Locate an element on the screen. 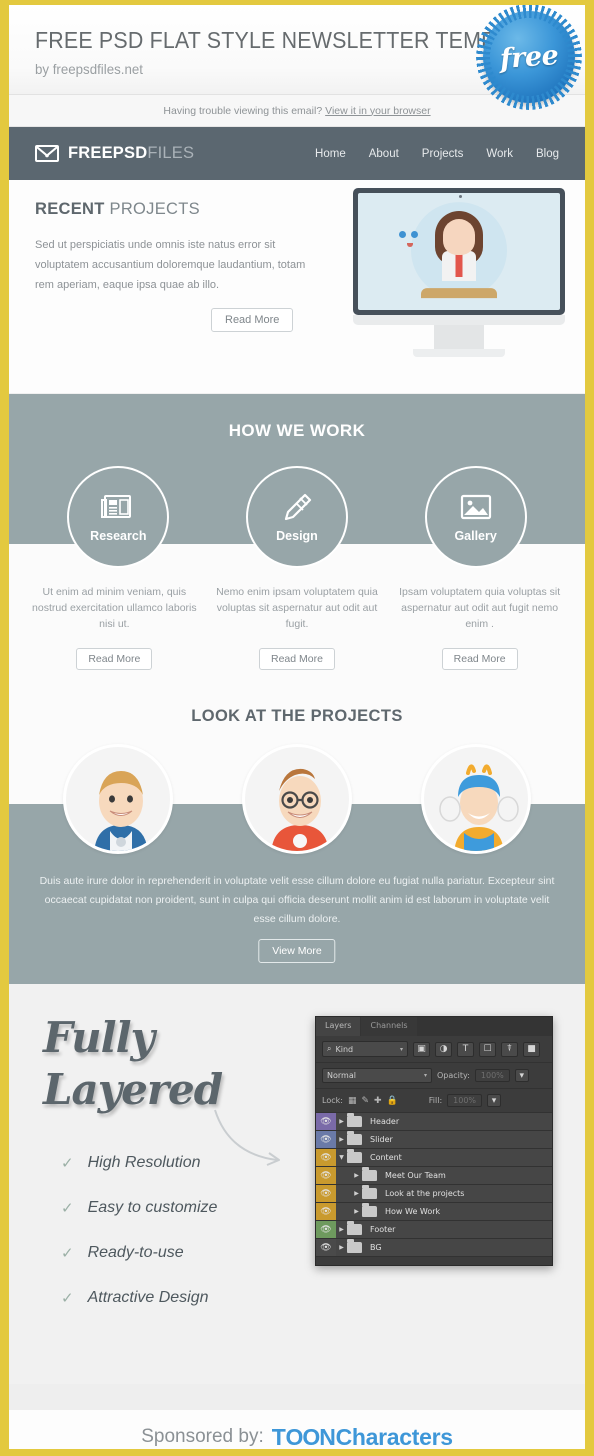 The image size is (594, 1456). curved-arrow-icon is located at coordinates (247, 1137).